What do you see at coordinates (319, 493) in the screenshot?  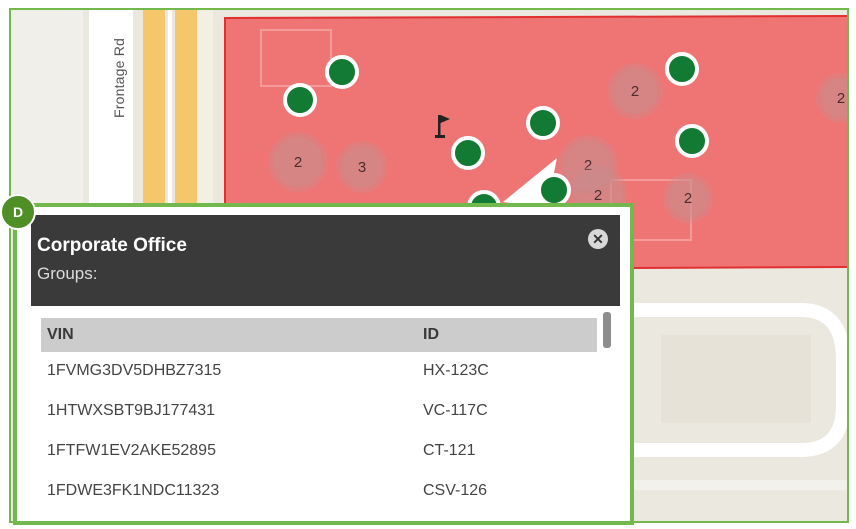 I see `table-row: 1FDWE3FK1NDC11323 CSV-126` at bounding box center [319, 493].